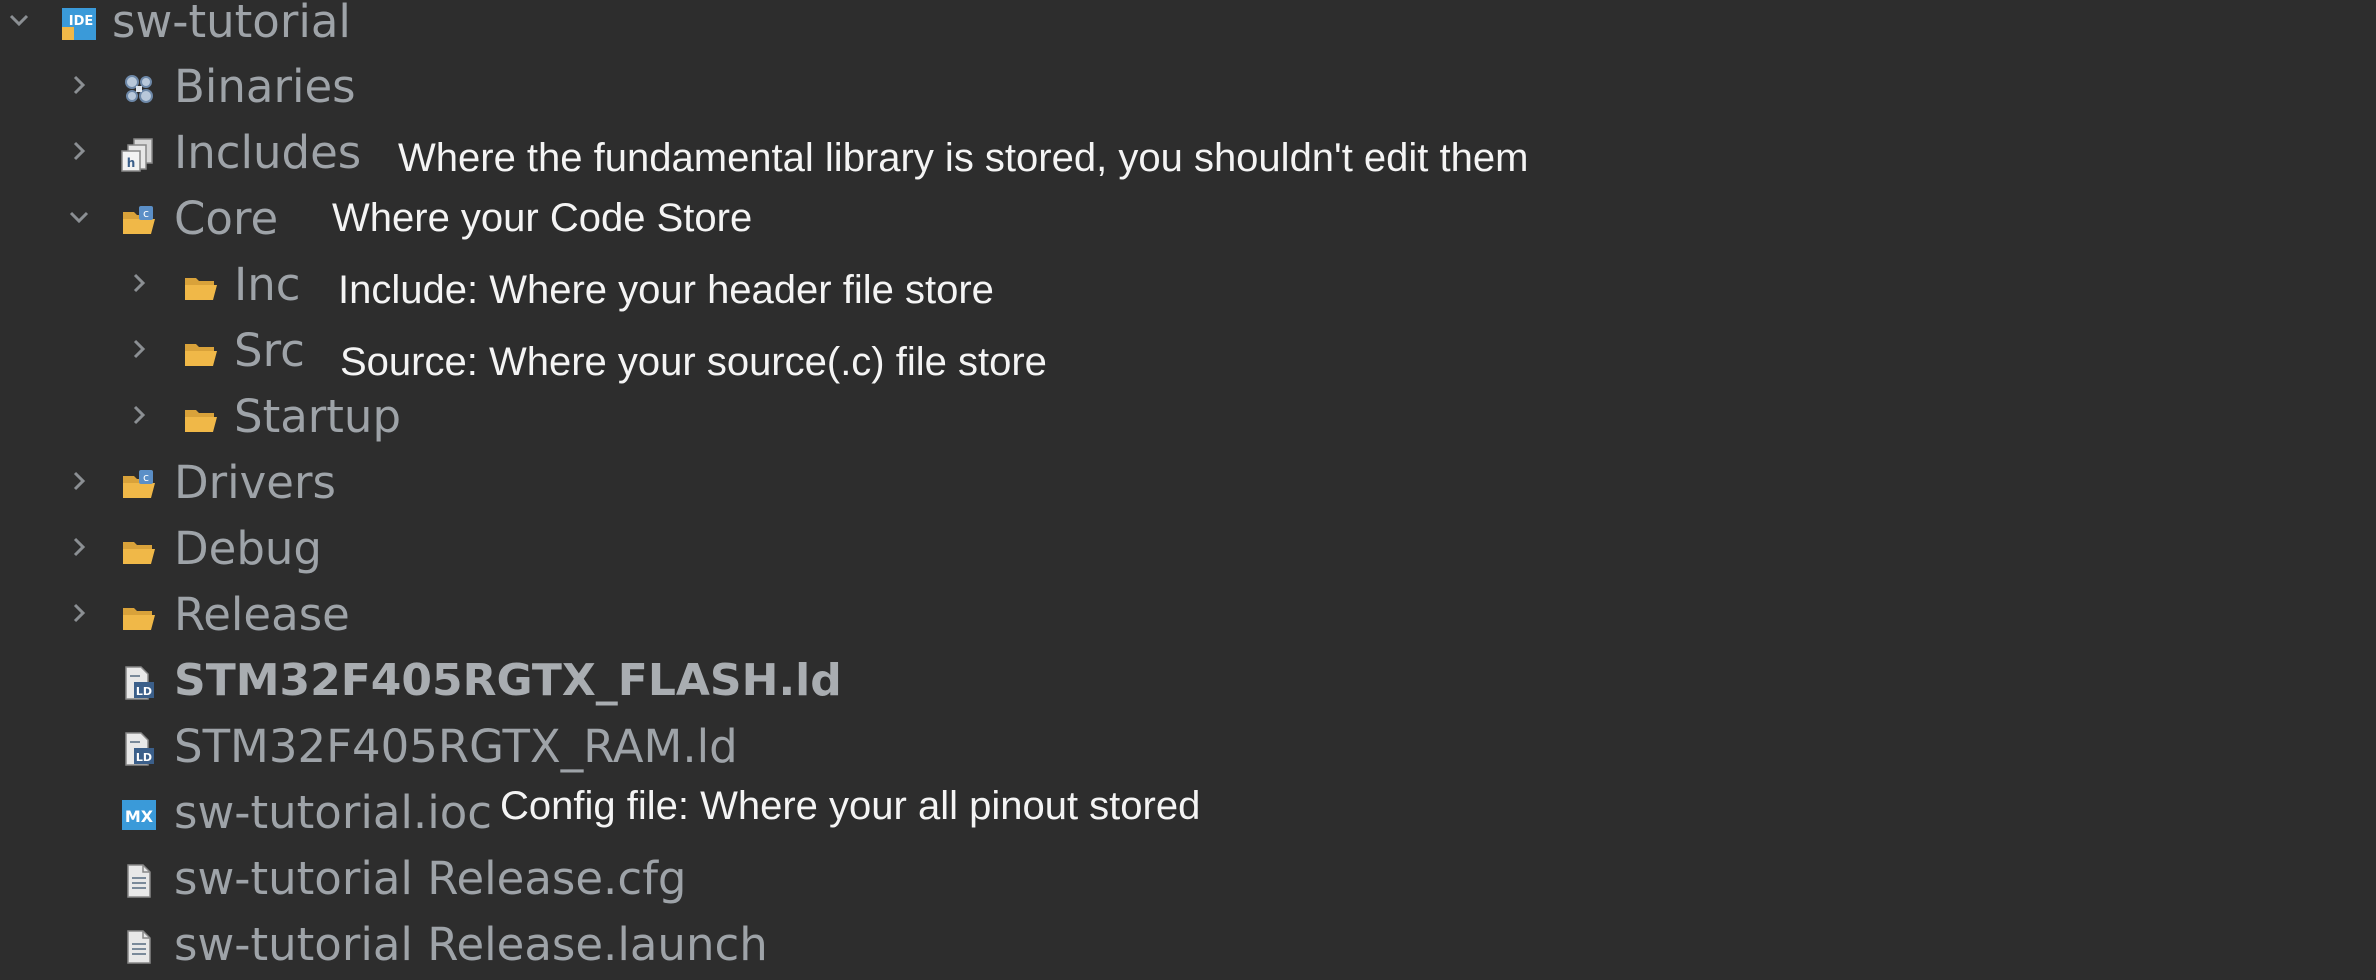 This screenshot has height=980, width=2376. What do you see at coordinates (1188, 422) in the screenshot?
I see `tree-item-startup: Startup` at bounding box center [1188, 422].